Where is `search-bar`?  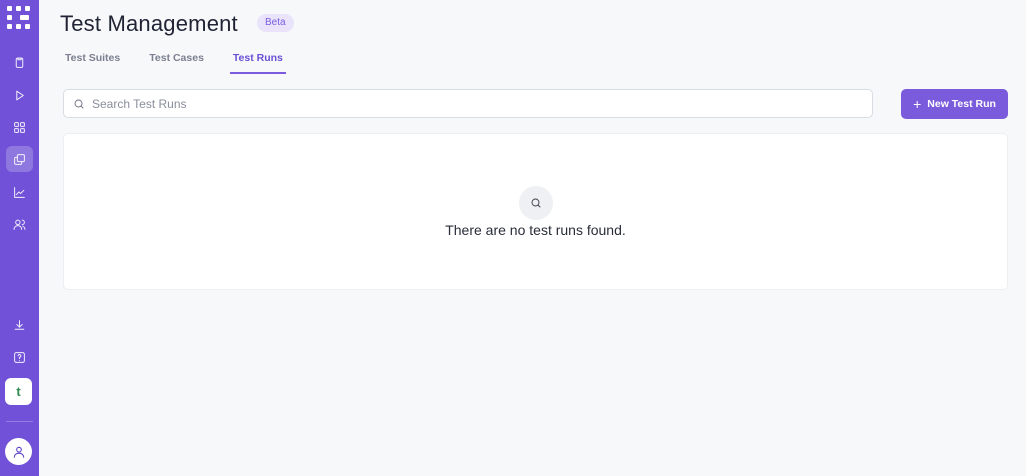
search-bar is located at coordinates (468, 103).